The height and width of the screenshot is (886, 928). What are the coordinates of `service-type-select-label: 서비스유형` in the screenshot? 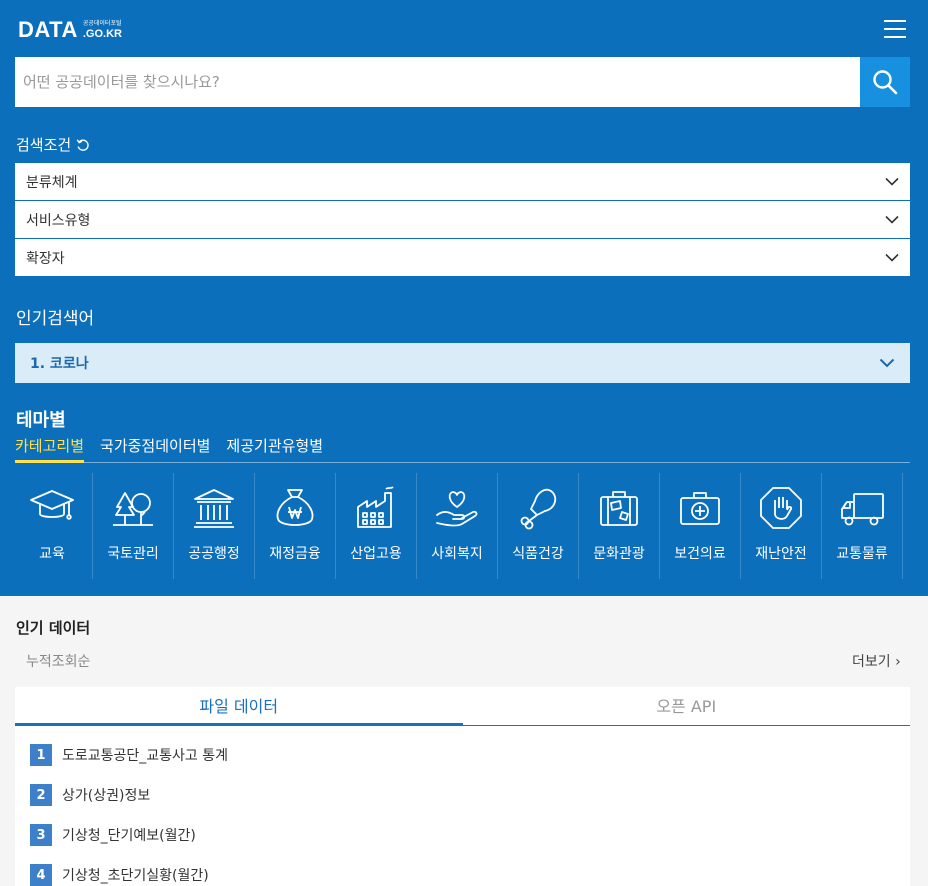 It's located at (58, 220).